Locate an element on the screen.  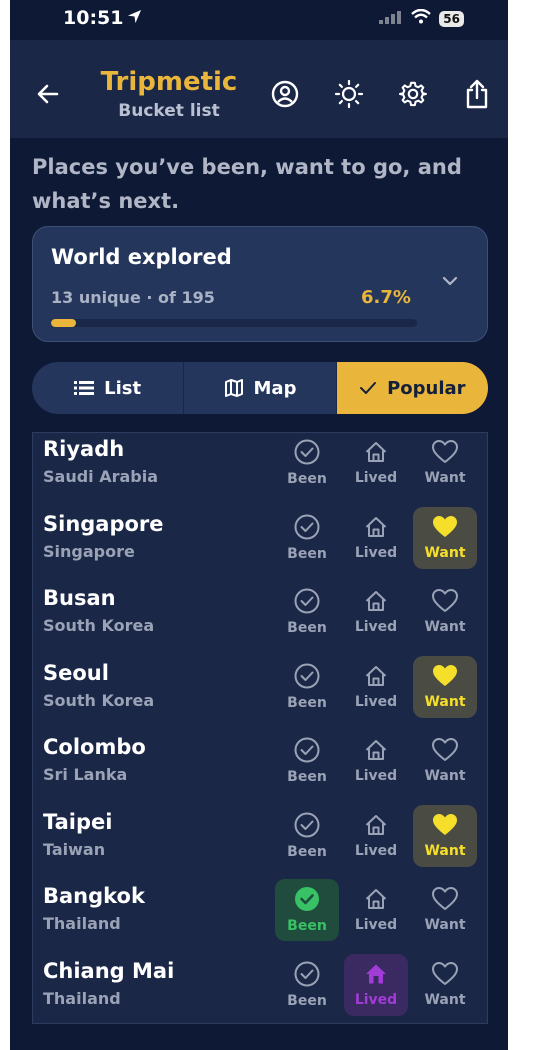
tab-popular: Popular is located at coordinates (412, 388).